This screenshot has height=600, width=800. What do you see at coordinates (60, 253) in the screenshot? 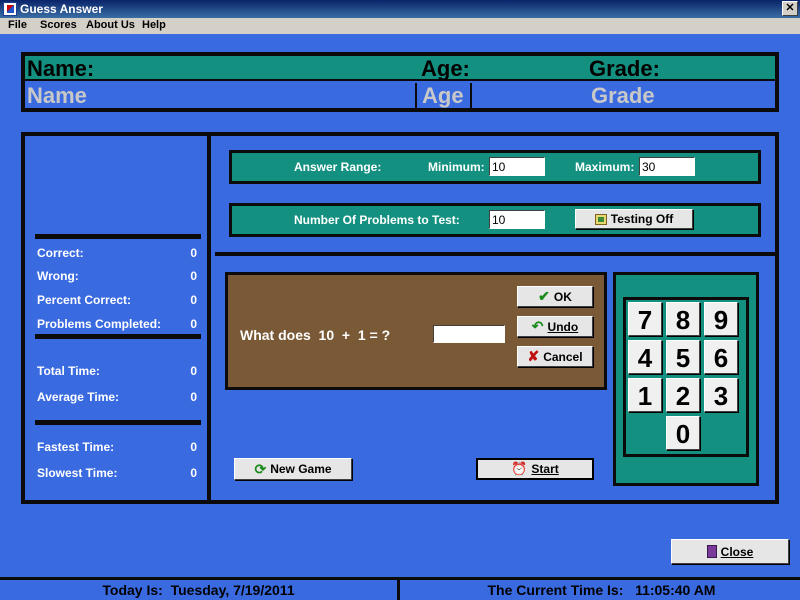
I see `stat-label: Correct:` at bounding box center [60, 253].